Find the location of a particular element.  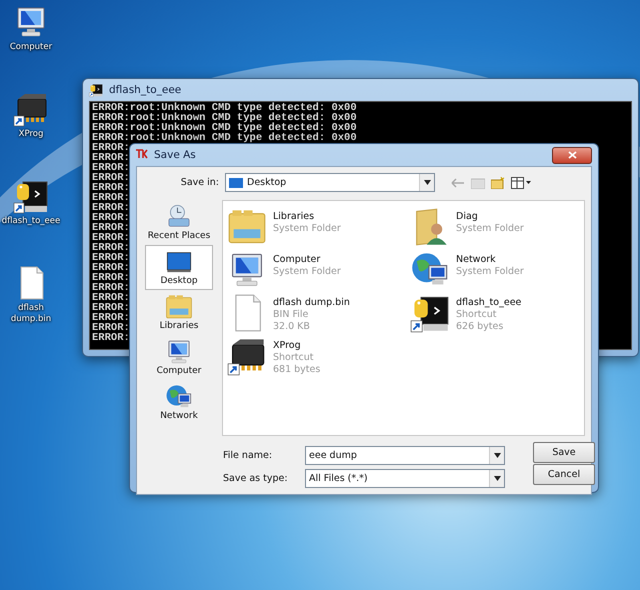

places-item: Recent Places is located at coordinates (179, 222).